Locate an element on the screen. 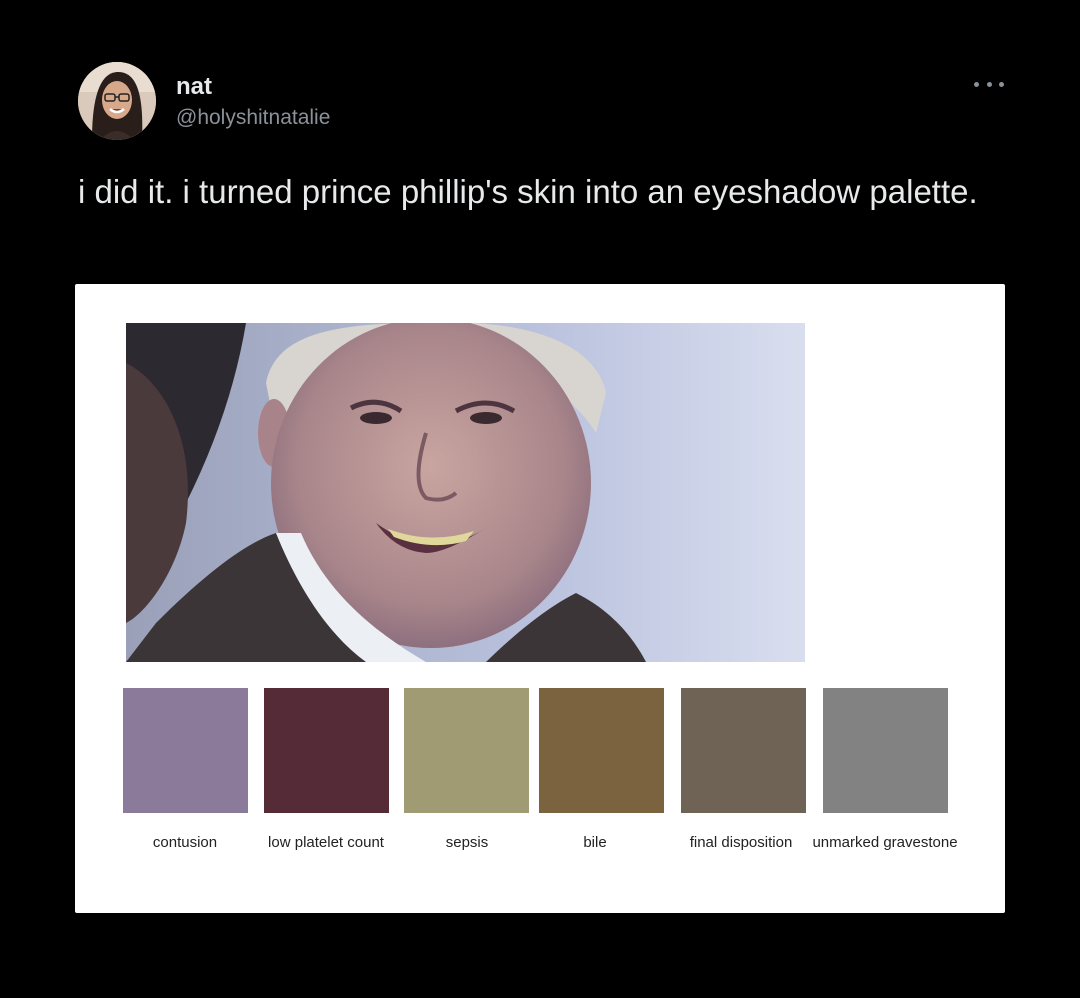 The width and height of the screenshot is (1080, 998). swatch-final-disposition is located at coordinates (743, 750).